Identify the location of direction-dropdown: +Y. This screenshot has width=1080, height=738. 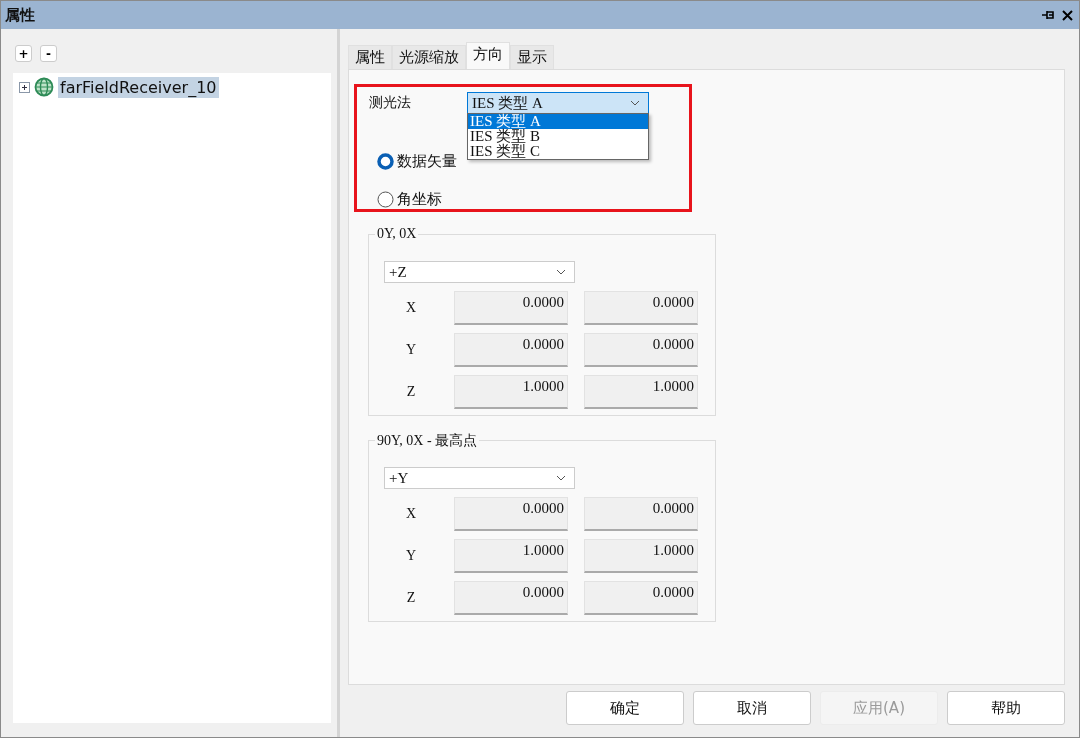
(479, 478).